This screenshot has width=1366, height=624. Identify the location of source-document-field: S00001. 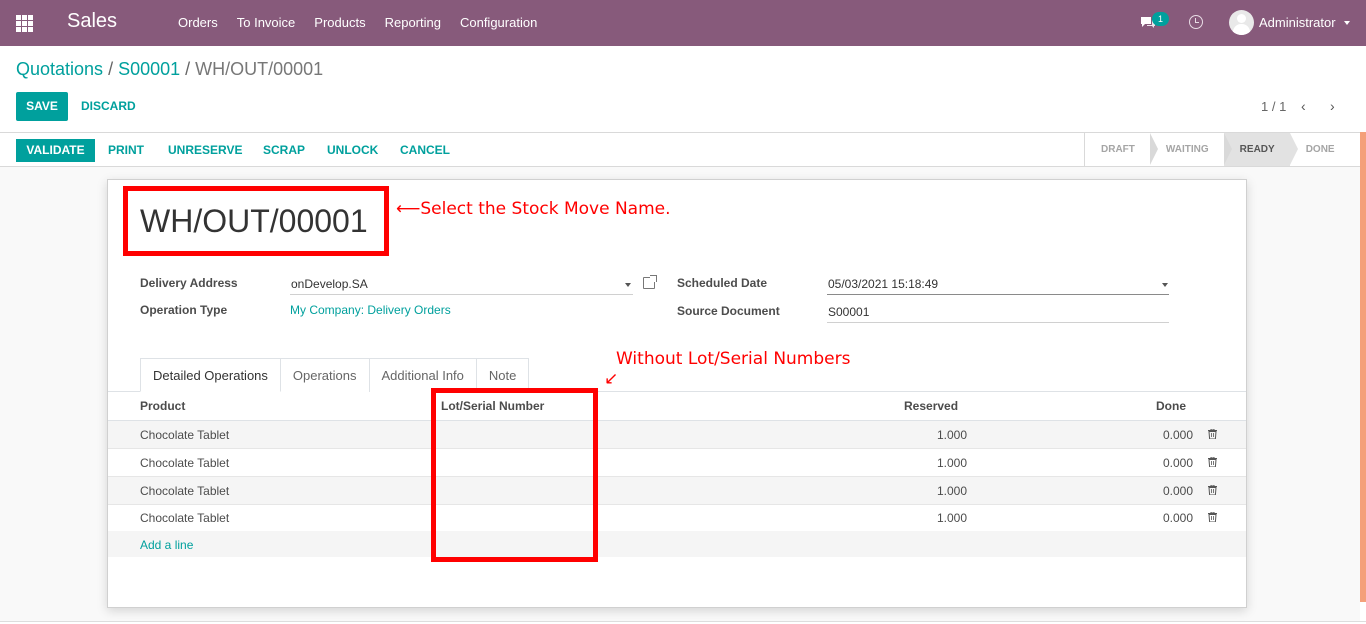
(848, 312).